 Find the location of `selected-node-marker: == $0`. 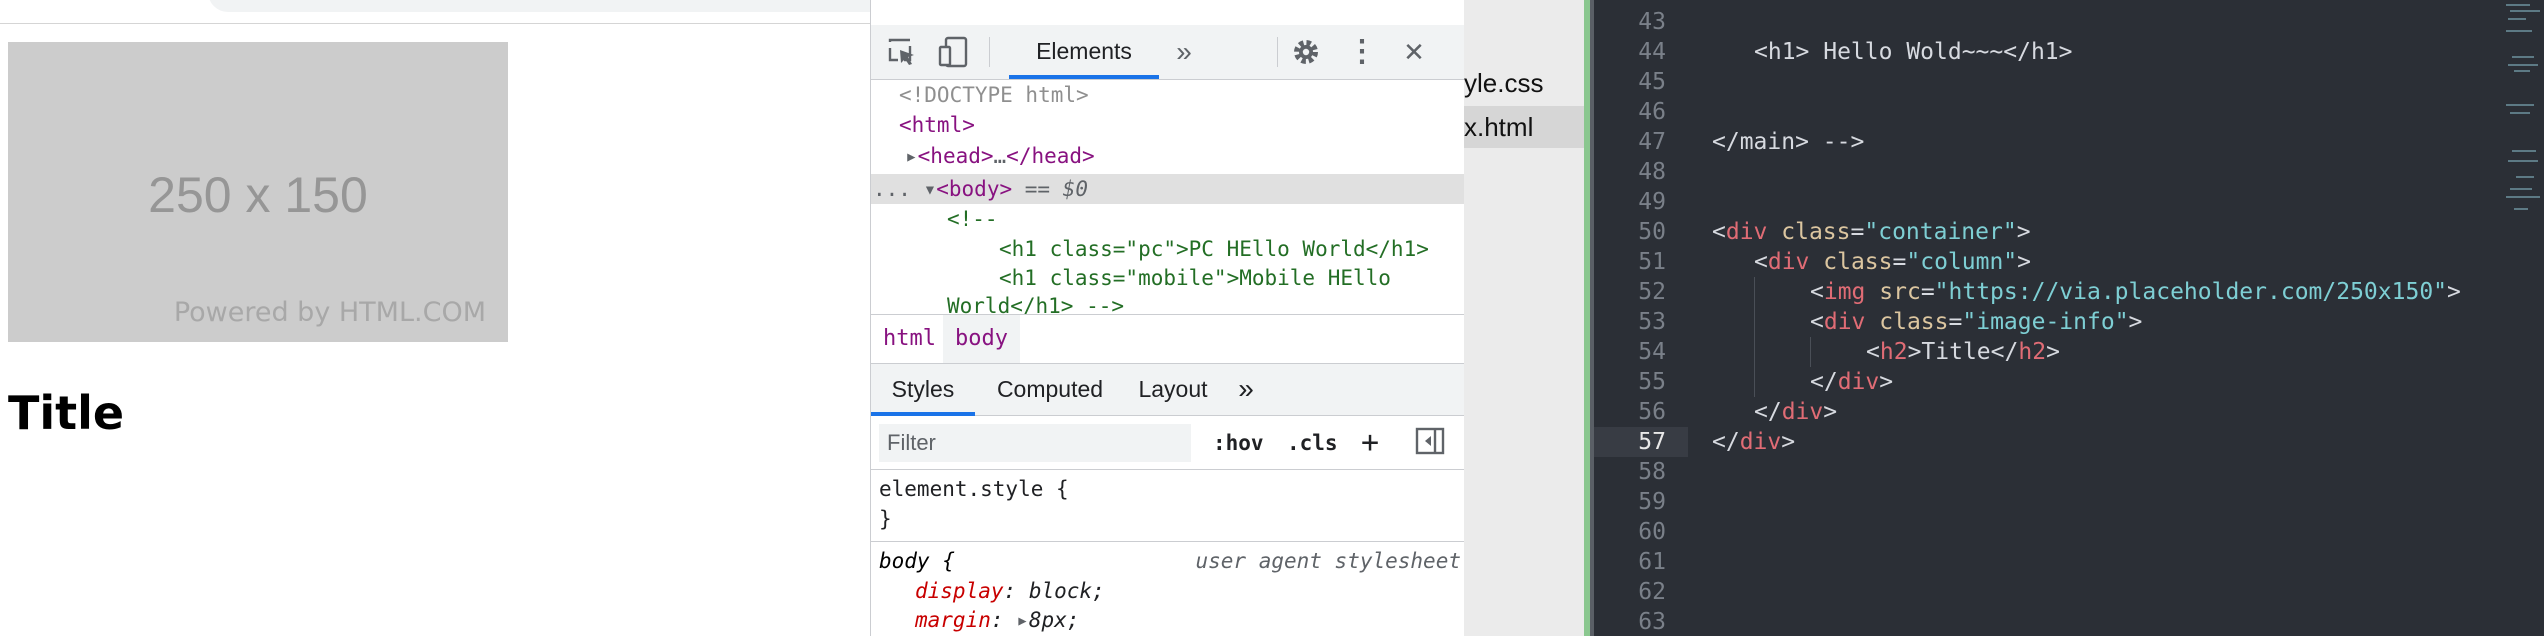

selected-node-marker: == $0 is located at coordinates (1050, 189).